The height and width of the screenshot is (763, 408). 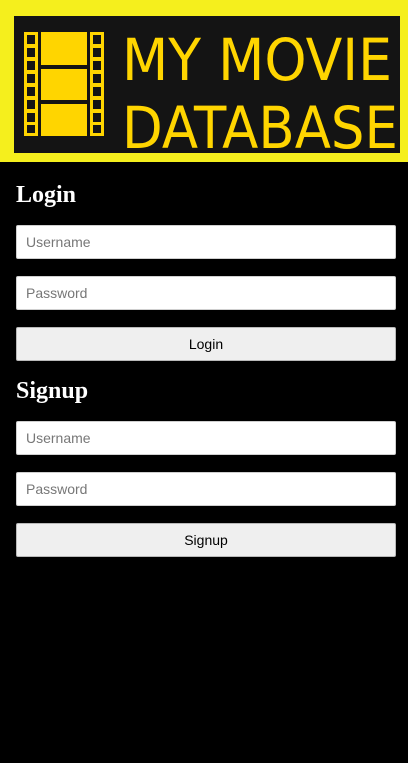 What do you see at coordinates (206, 489) in the screenshot?
I see `signup-password-input` at bounding box center [206, 489].